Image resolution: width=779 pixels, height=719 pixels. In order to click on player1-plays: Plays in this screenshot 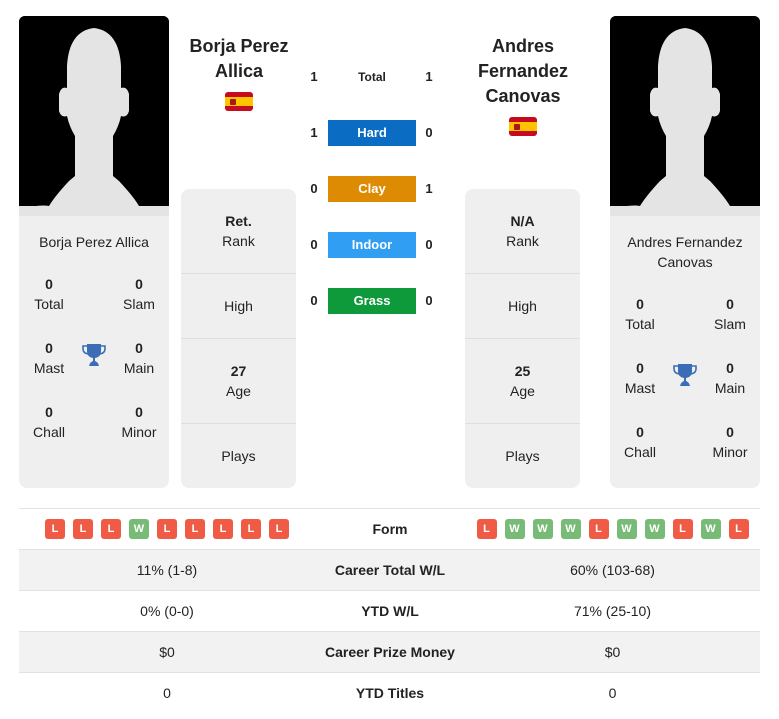, I will do `click(238, 456)`.